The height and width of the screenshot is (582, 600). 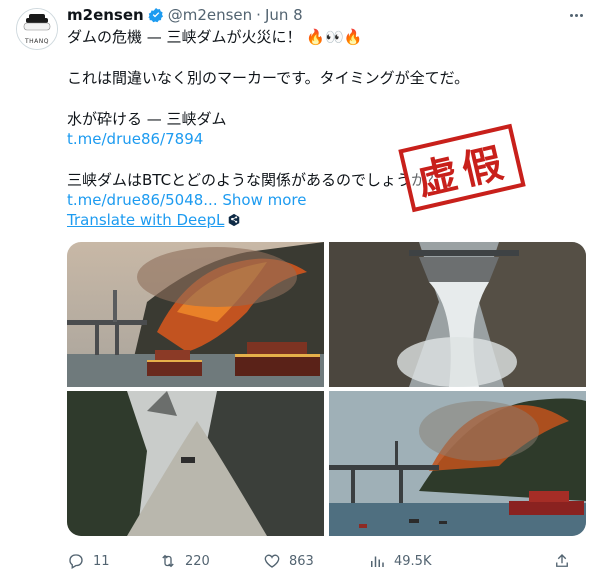 What do you see at coordinates (135, 139) in the screenshot?
I see `telegram-link-1: t.me/drue86/7894` at bounding box center [135, 139].